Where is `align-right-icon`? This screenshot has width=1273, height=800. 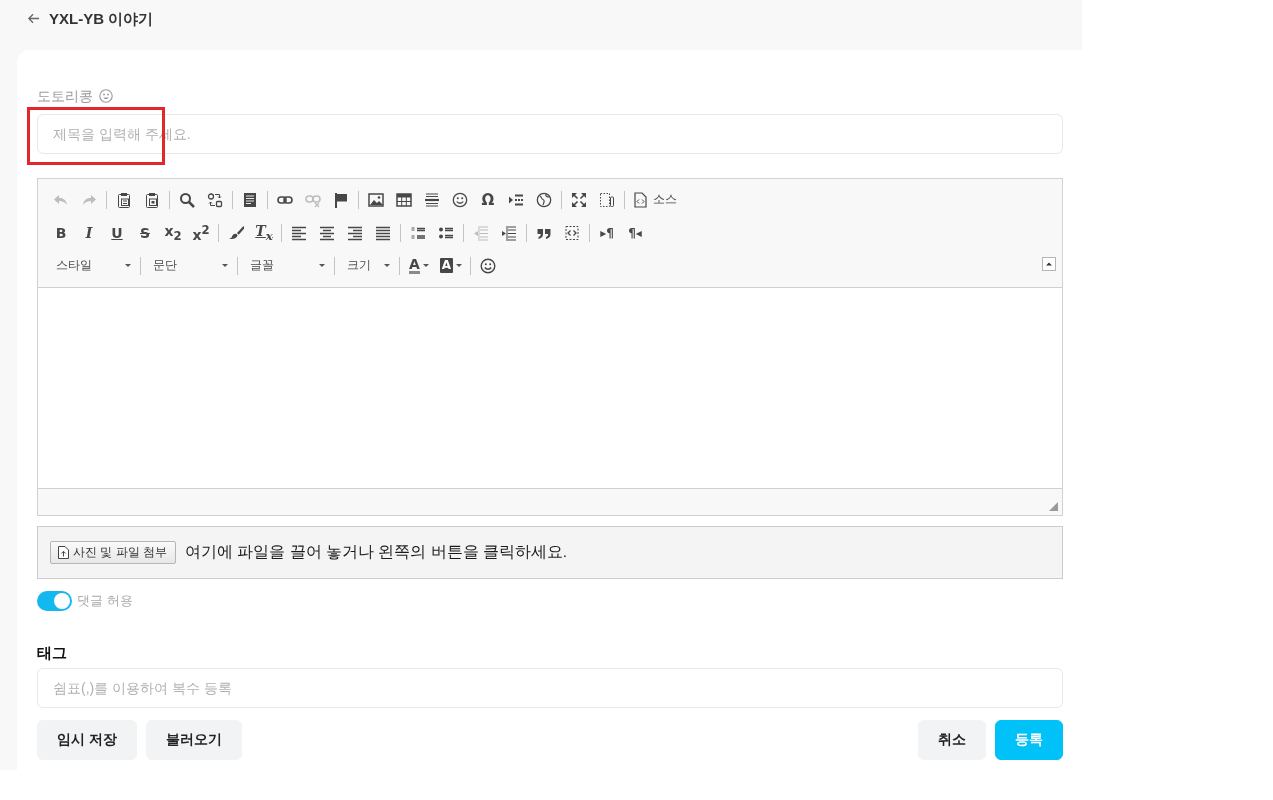
align-right-icon is located at coordinates (355, 232).